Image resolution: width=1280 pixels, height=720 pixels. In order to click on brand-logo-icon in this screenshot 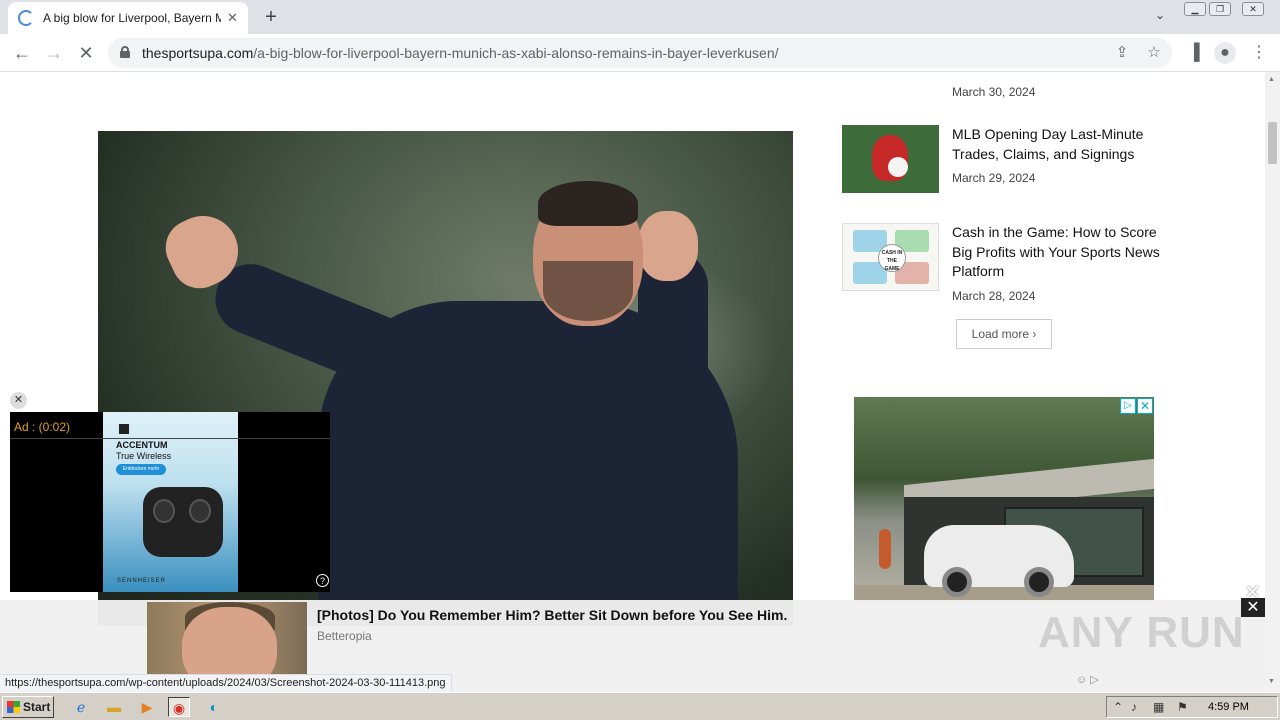, I will do `click(124, 429)`.